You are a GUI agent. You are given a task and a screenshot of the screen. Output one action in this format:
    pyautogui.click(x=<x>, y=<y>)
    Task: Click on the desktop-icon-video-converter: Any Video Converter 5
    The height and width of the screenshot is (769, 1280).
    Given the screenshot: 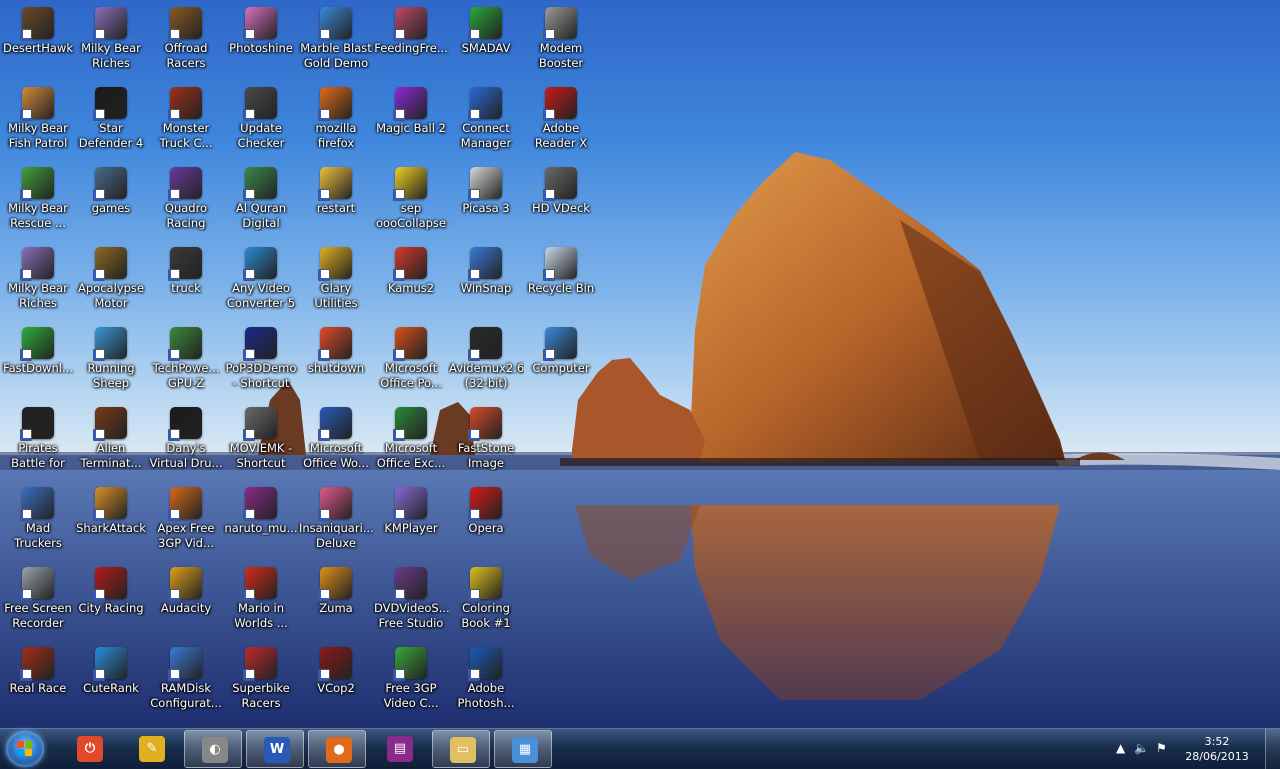 What is the action you would take?
    pyautogui.click(x=261, y=282)
    